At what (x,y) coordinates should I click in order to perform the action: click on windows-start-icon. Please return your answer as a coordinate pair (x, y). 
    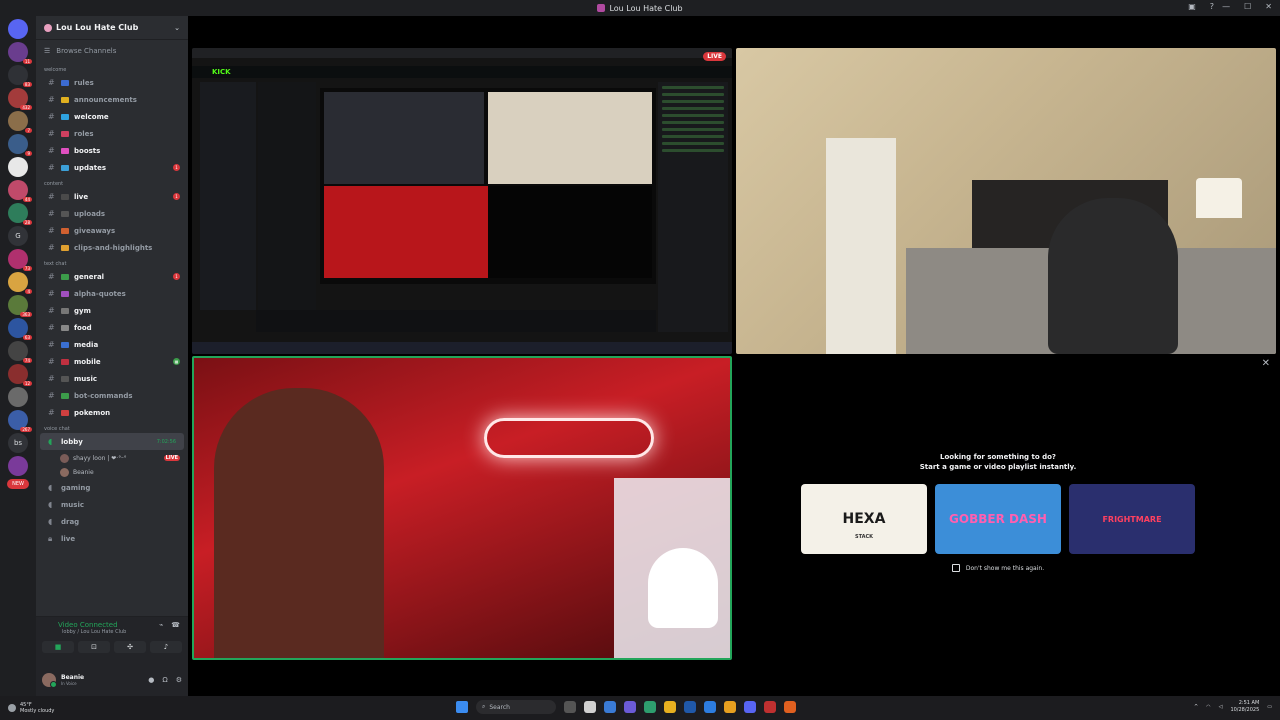
    Looking at the image, I should click on (462, 707).